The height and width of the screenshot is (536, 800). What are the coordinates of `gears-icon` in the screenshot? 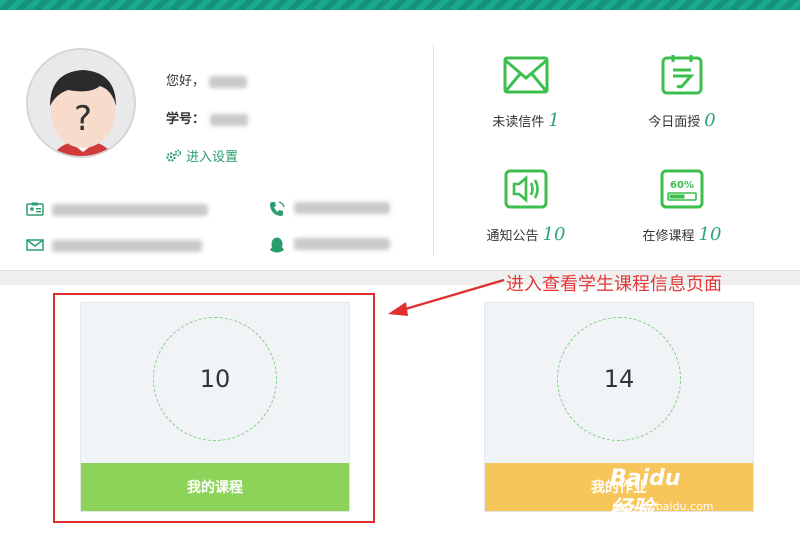 It's located at (174, 155).